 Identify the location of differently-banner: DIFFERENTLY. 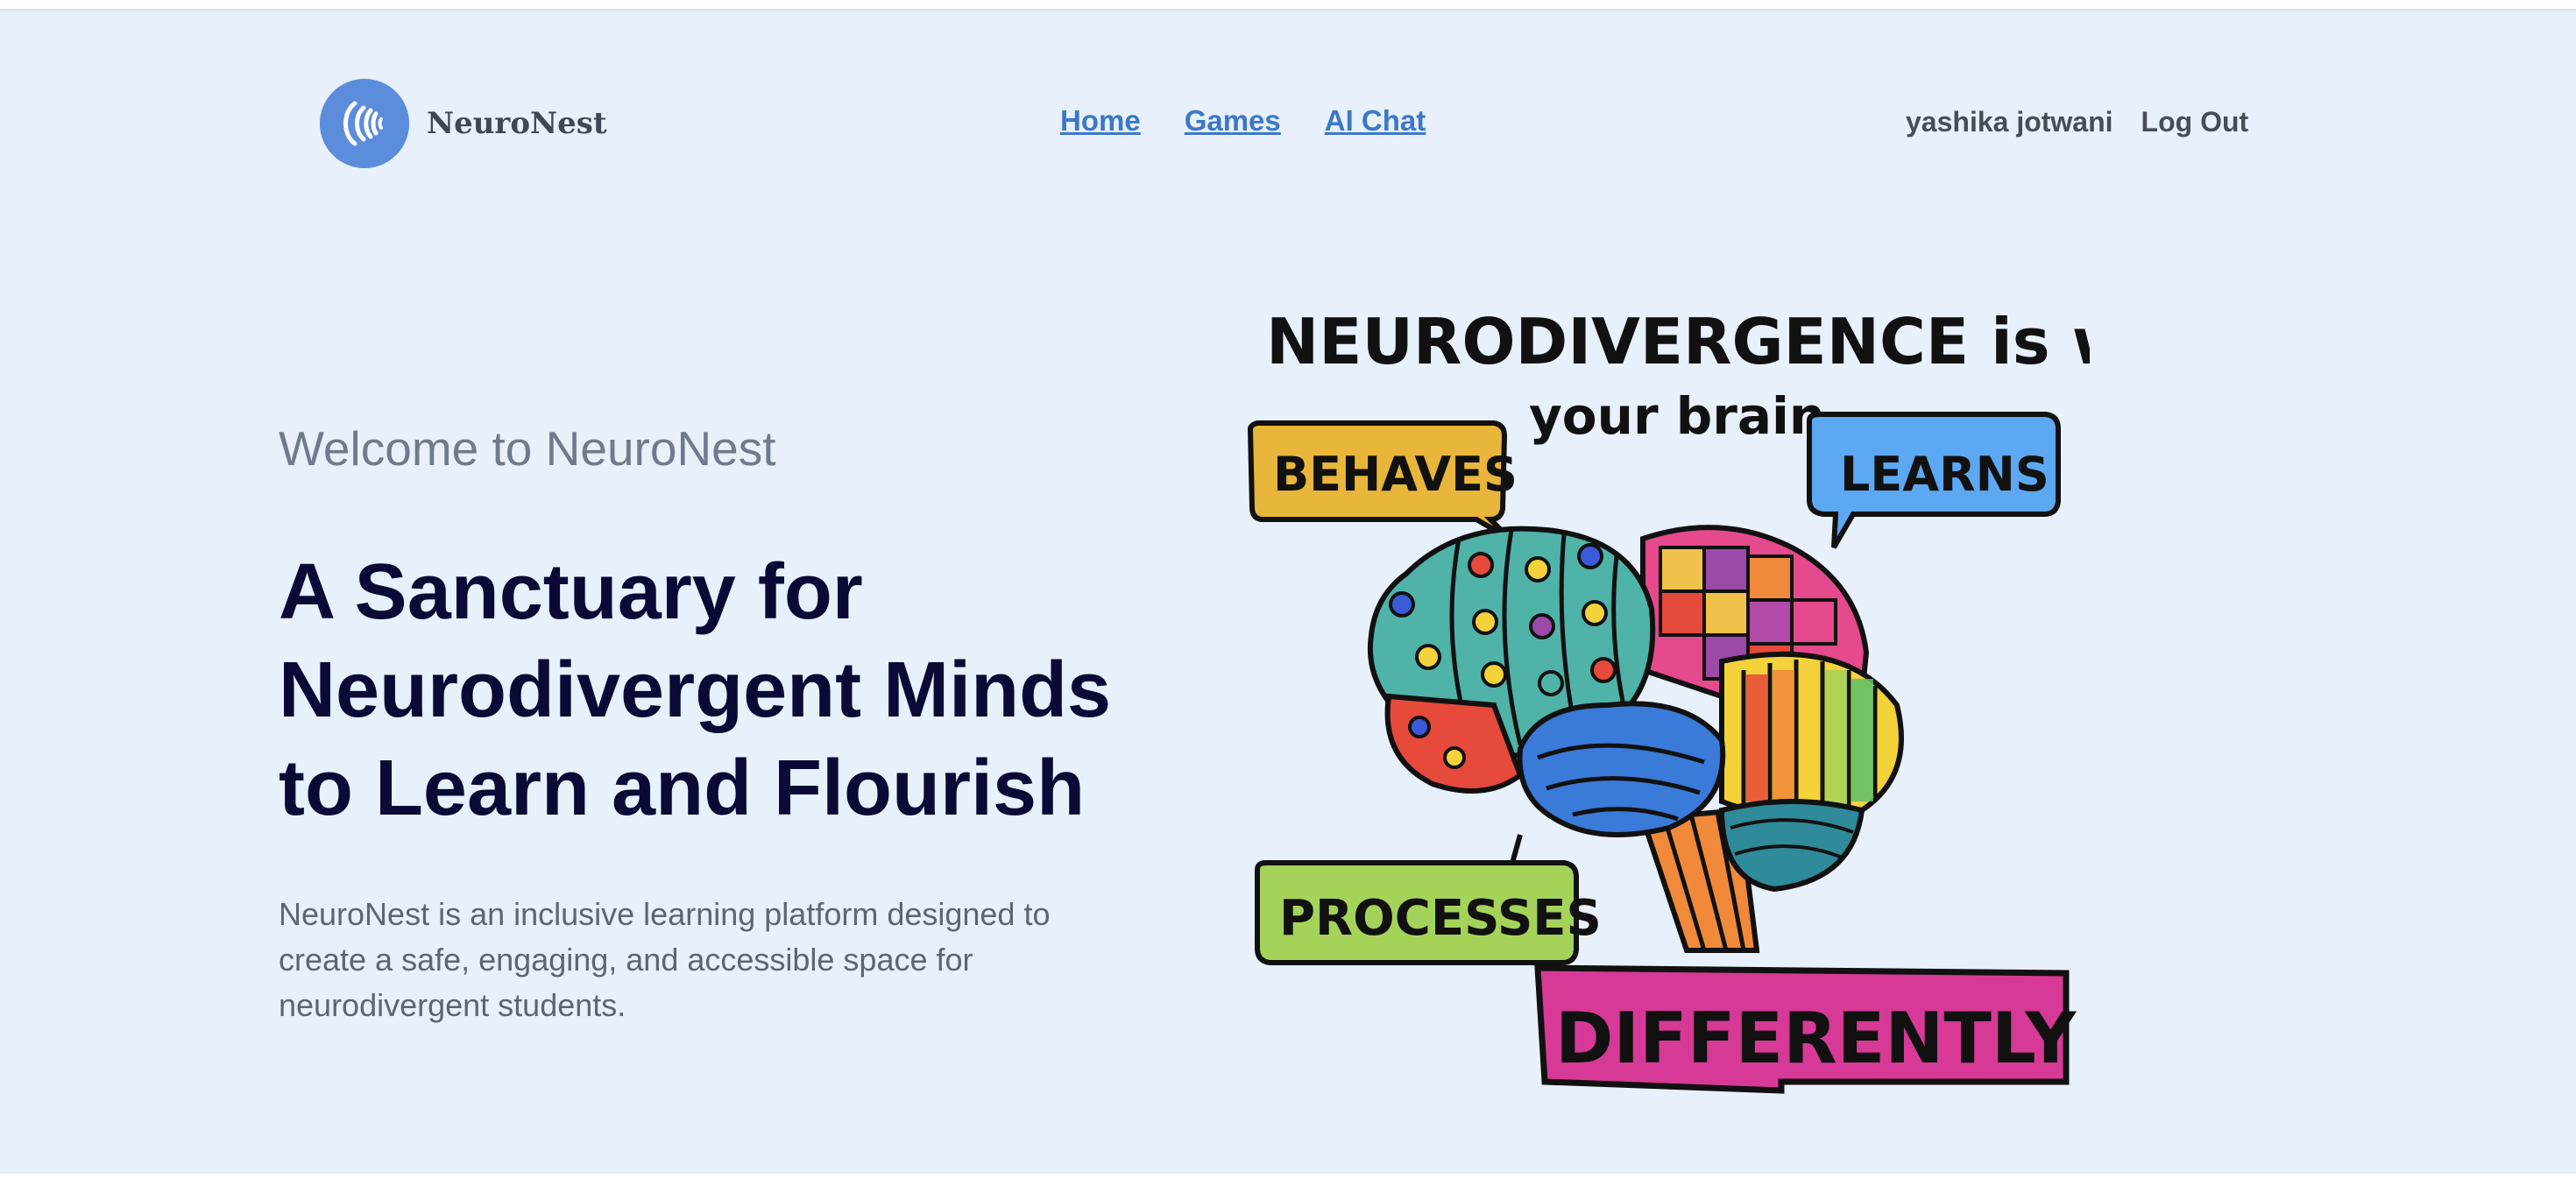
(1805, 1029).